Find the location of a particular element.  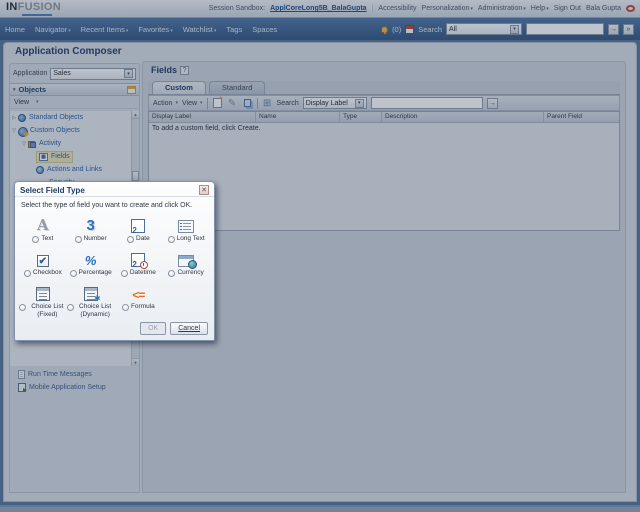

number-field-icon: 3 is located at coordinates (90, 225).